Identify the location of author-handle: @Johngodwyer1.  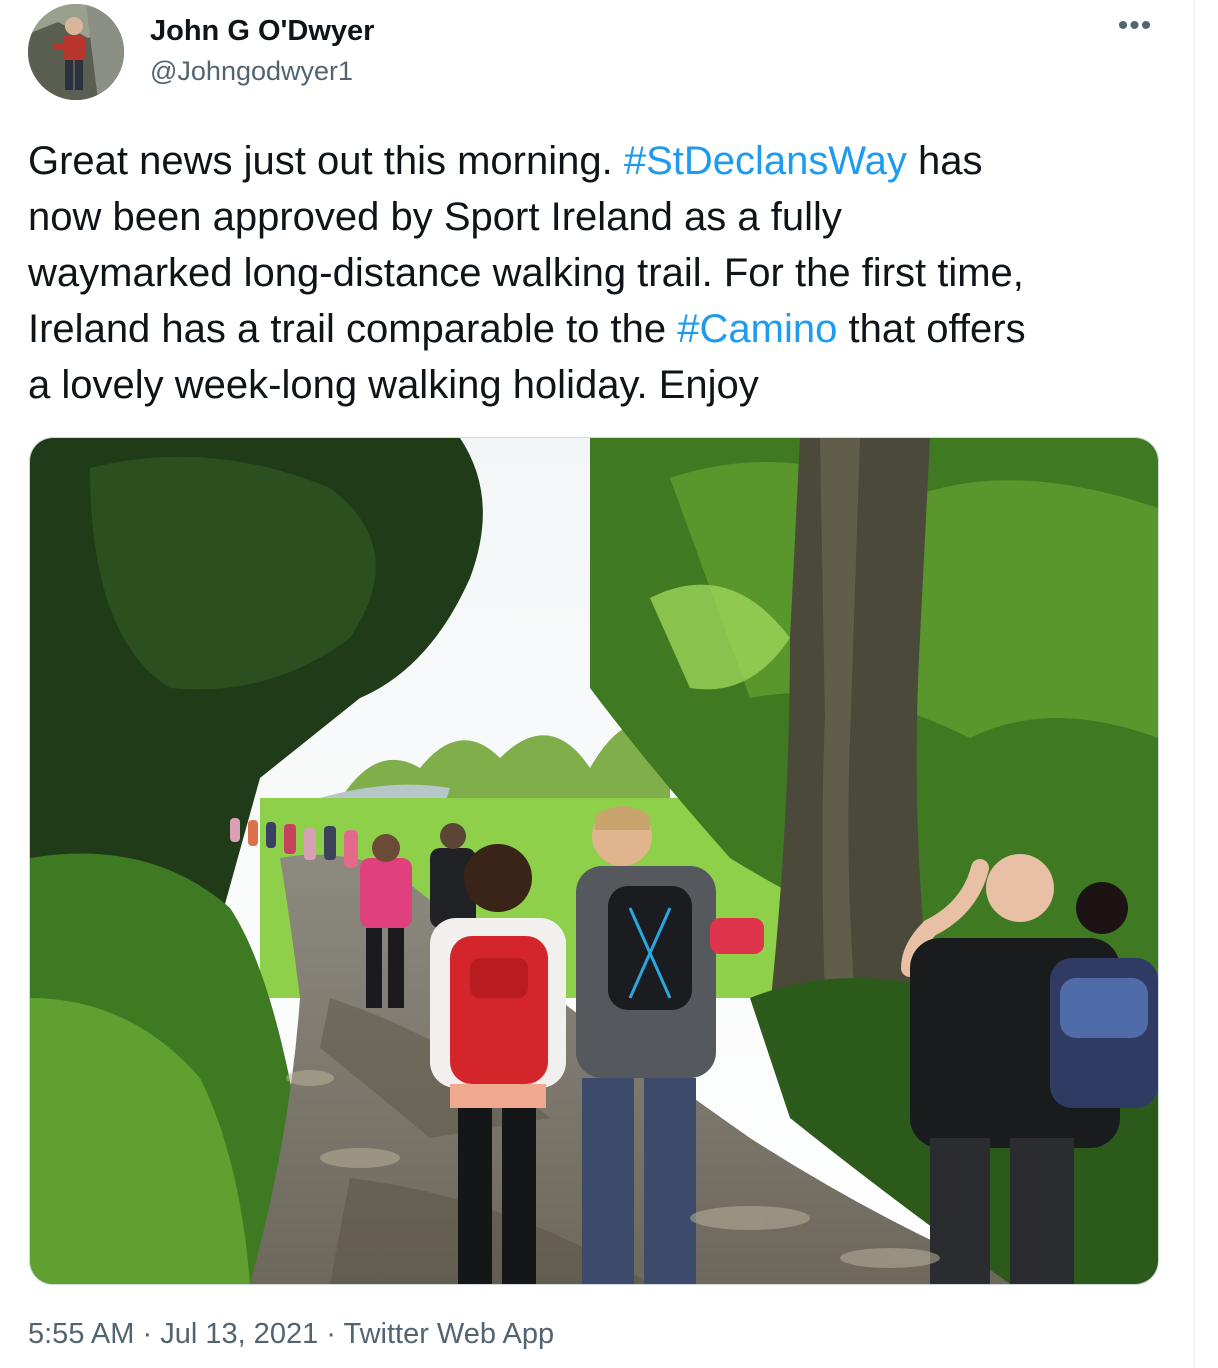
(251, 71).